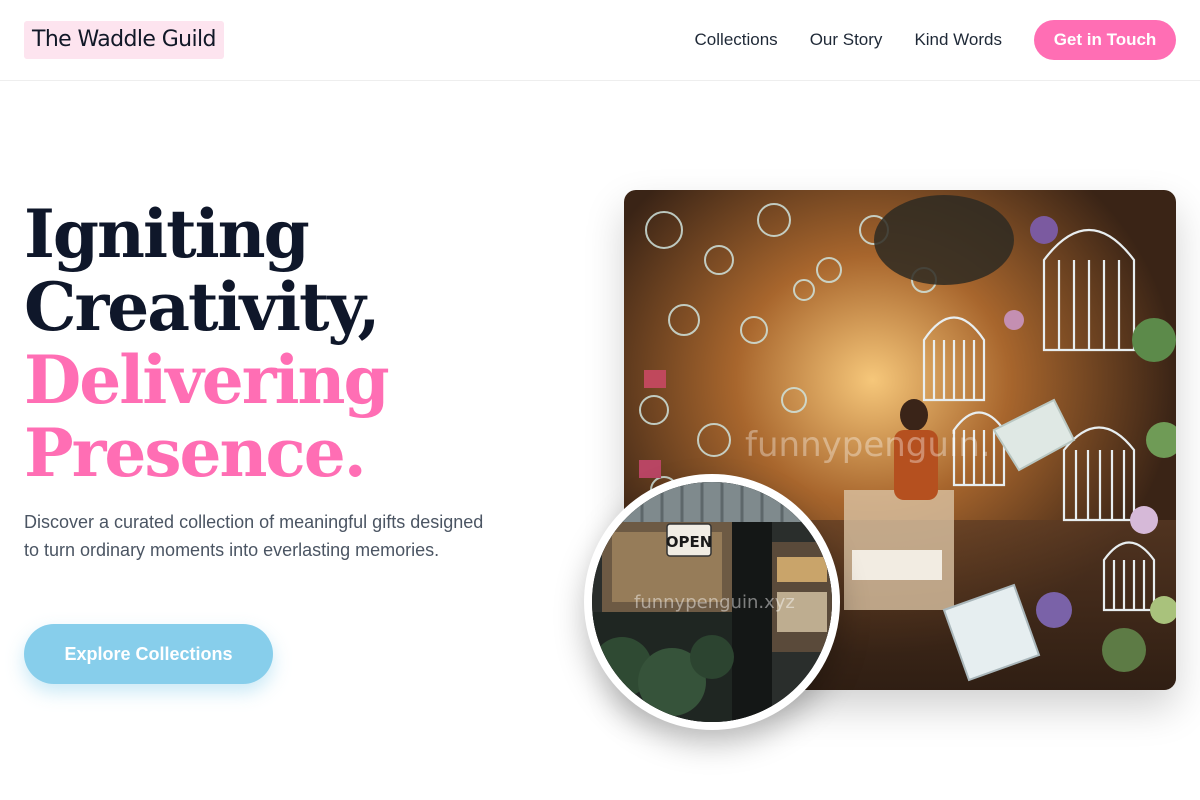 Image resolution: width=1200 pixels, height=800 pixels. What do you see at coordinates (689, 542) in the screenshot?
I see `open-sign: OPEN` at bounding box center [689, 542].